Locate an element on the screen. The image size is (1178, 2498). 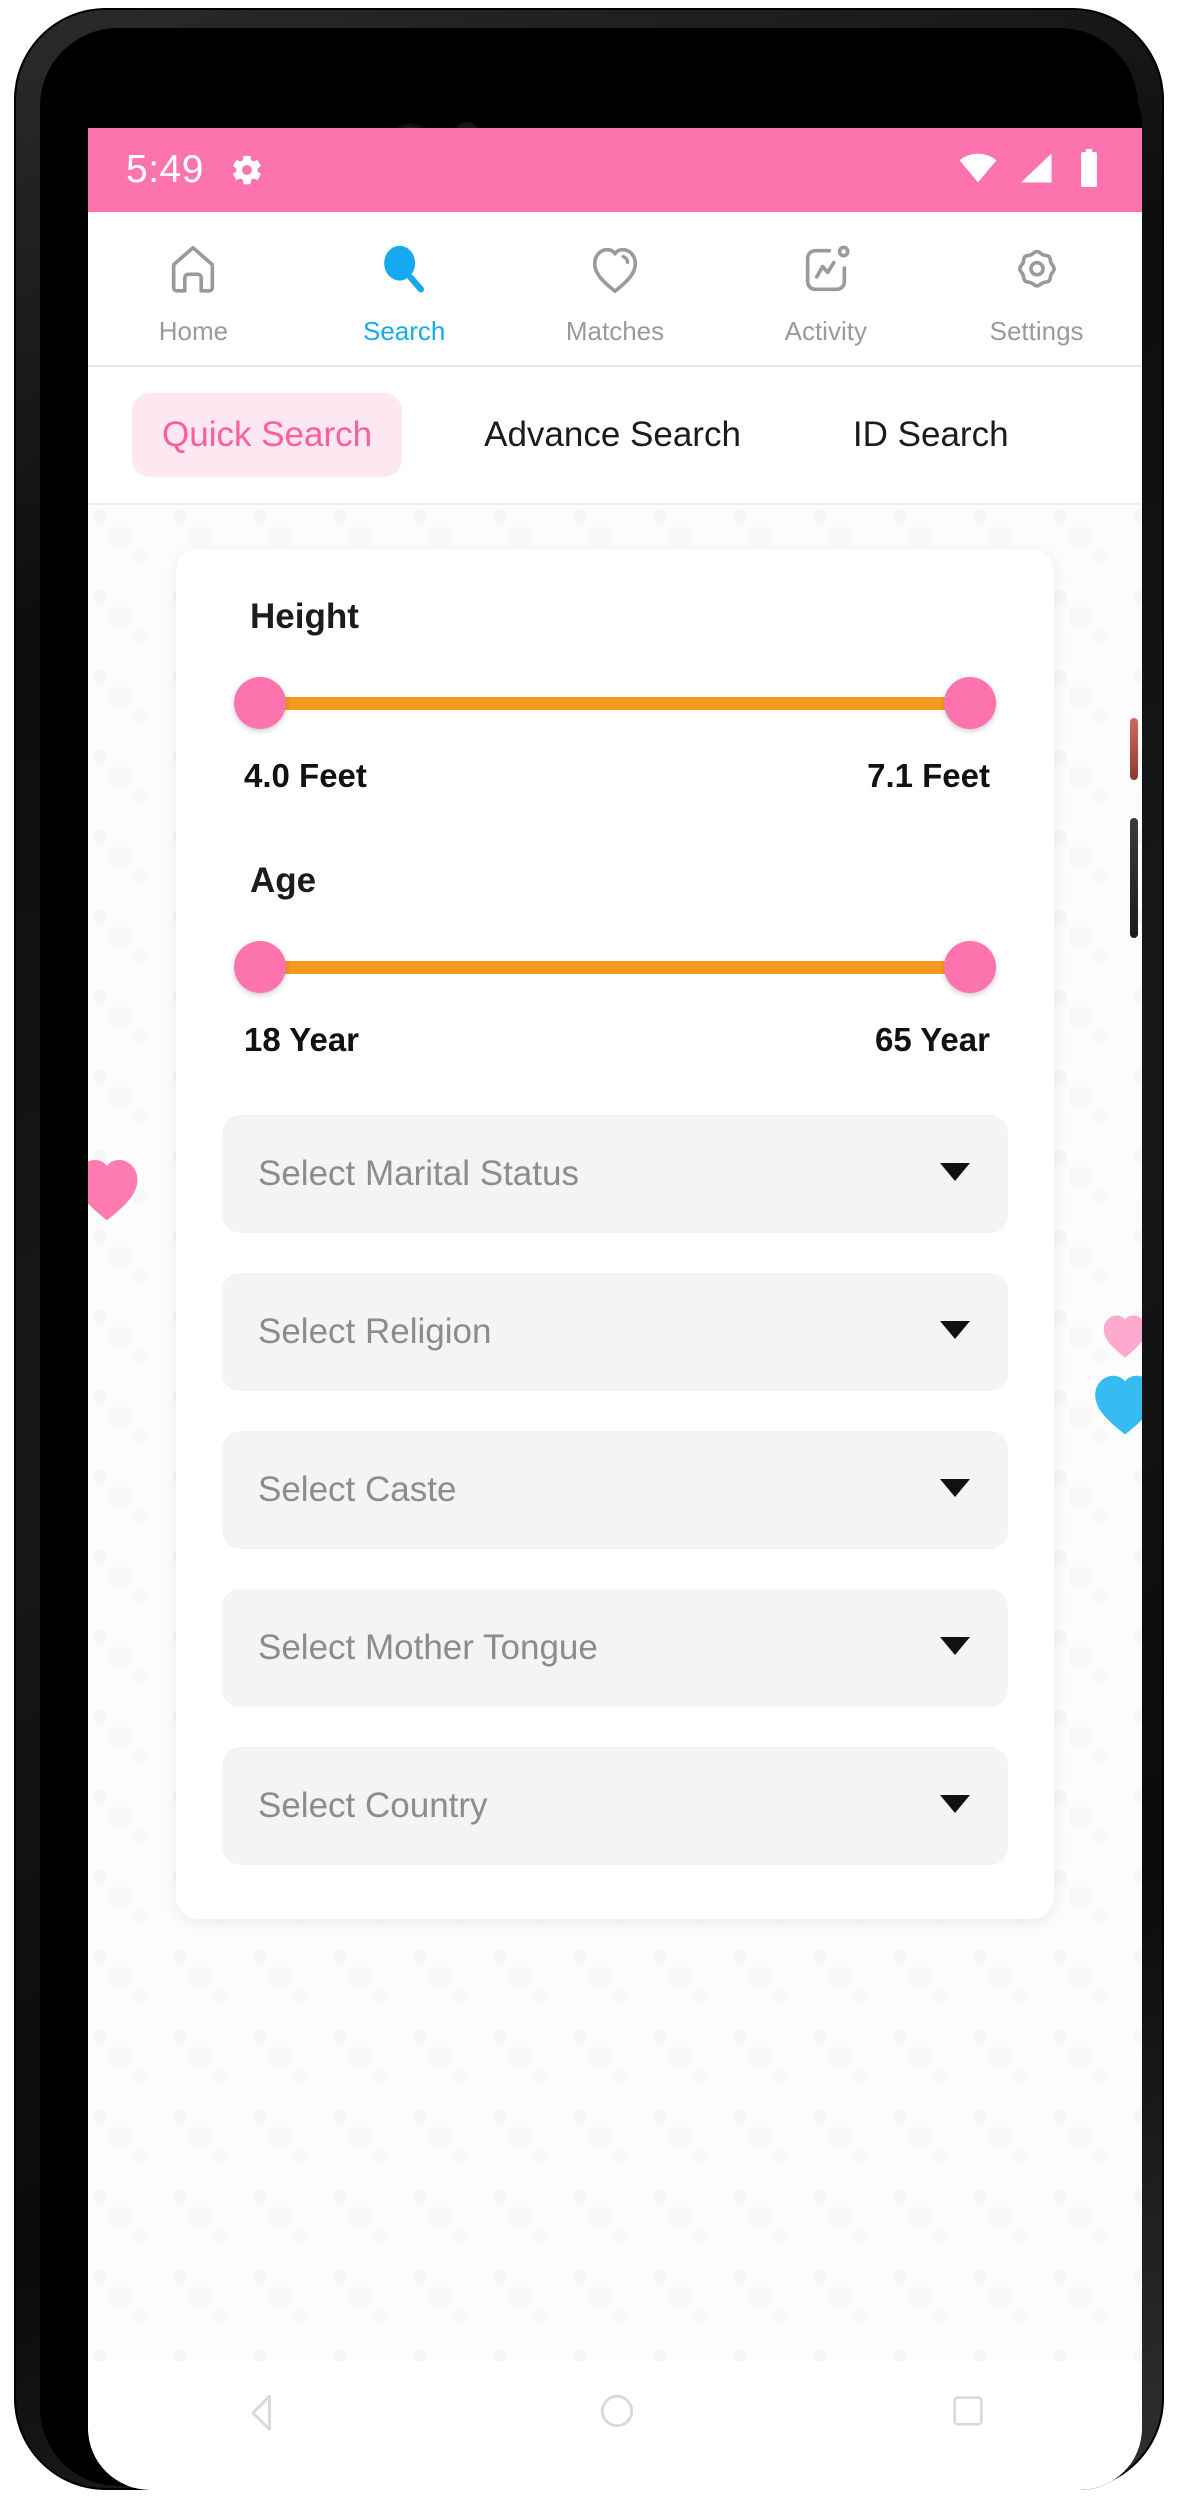
dropdown-mother-tongue-label: Select Mother Tongue is located at coordinates (428, 1647).